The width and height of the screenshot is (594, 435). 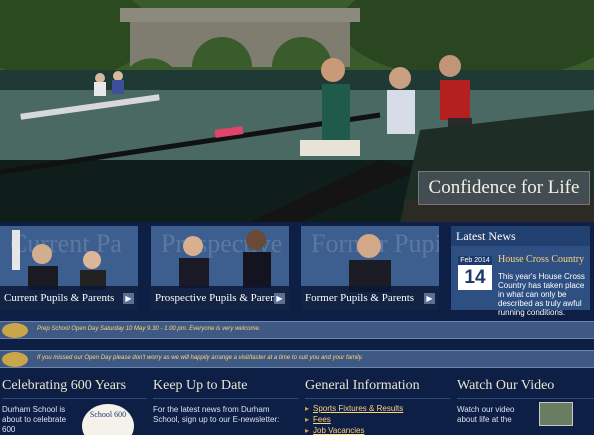 What do you see at coordinates (475, 260) in the screenshot?
I see `news-month: Feb 2014` at bounding box center [475, 260].